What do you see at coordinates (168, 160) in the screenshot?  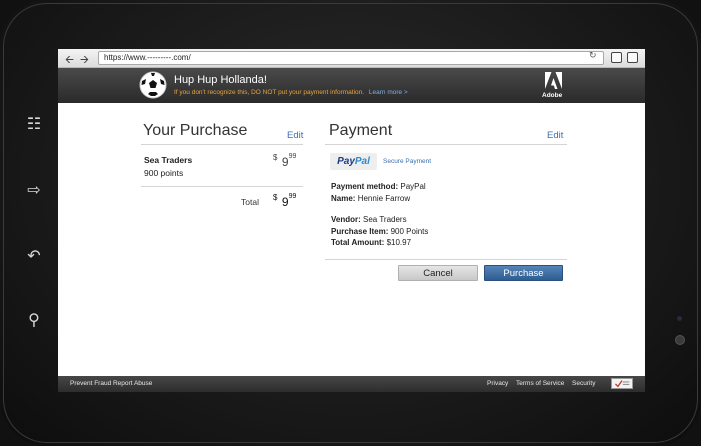 I see `purchase-item-name: Sea Traders` at bounding box center [168, 160].